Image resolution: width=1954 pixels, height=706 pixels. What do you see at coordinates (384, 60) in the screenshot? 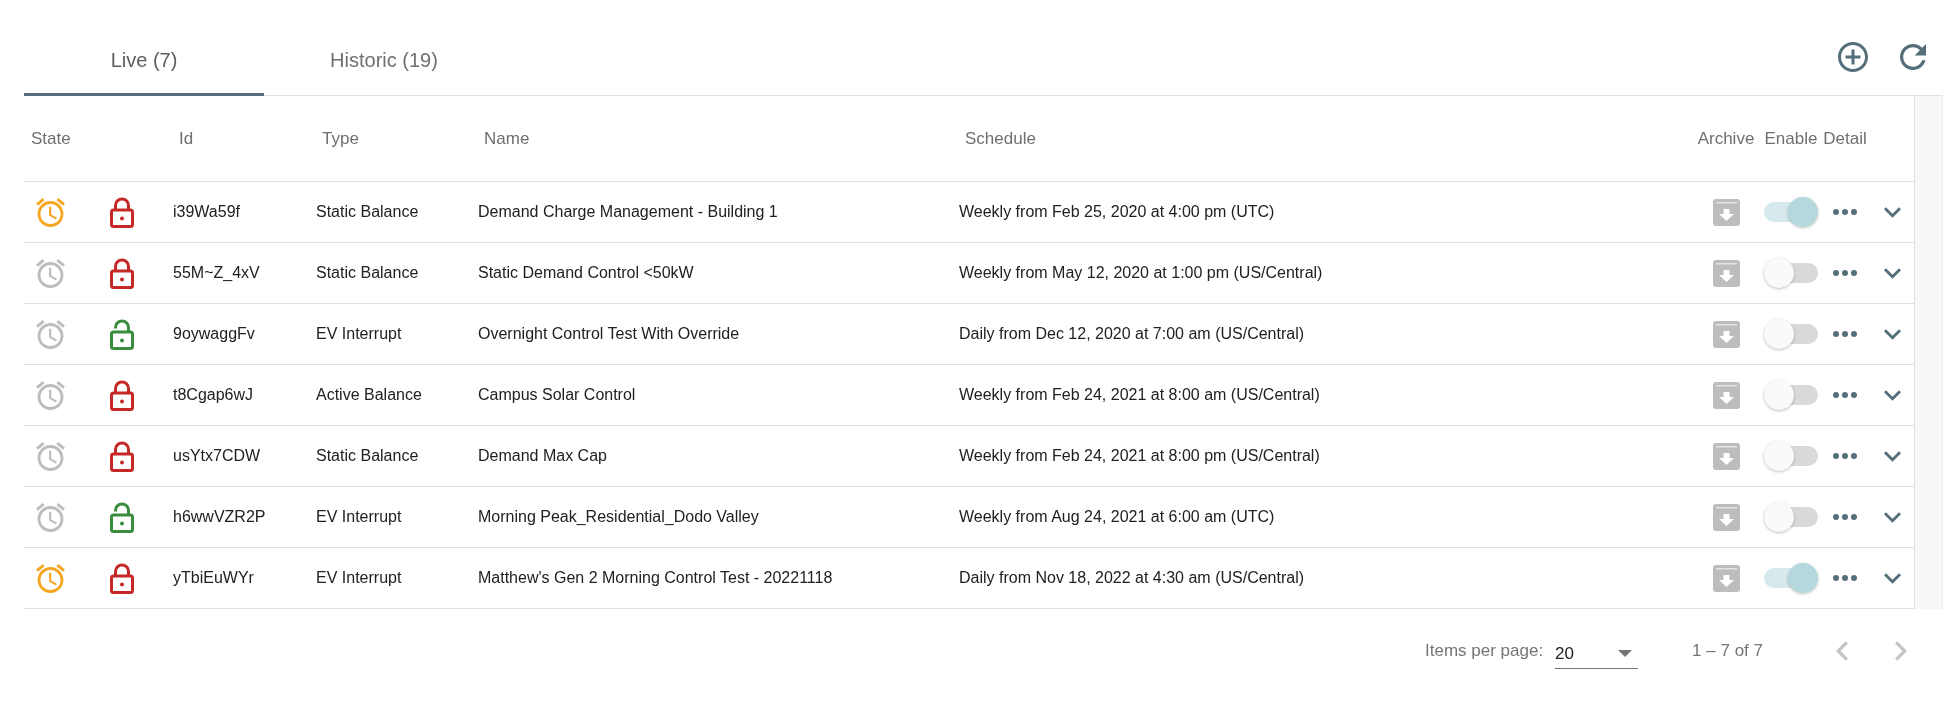
I see `tab: Historic (19)` at bounding box center [384, 60].